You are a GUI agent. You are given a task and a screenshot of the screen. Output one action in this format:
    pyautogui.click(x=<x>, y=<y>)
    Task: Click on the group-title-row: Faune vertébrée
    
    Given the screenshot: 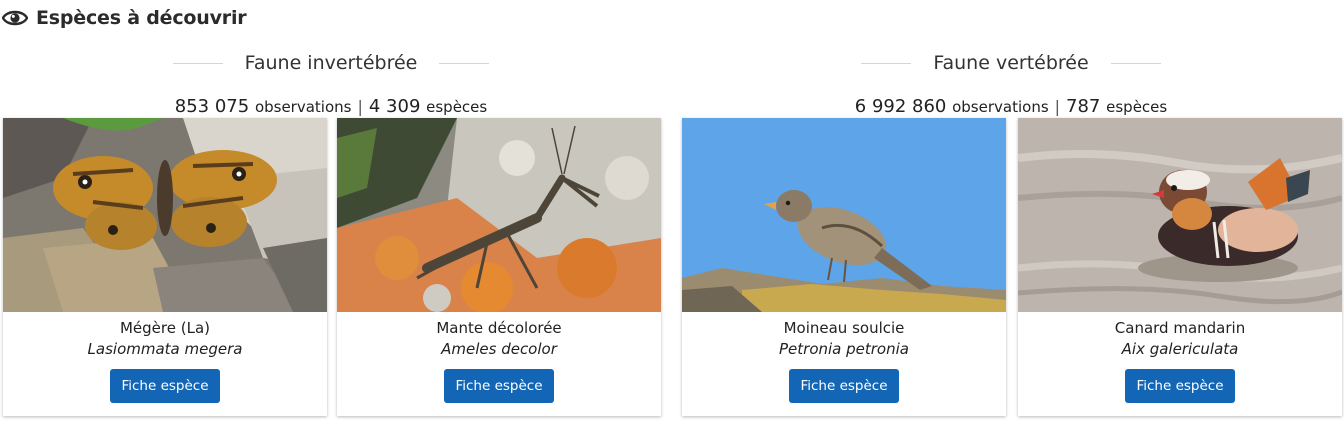 What is the action you would take?
    pyautogui.click(x=1011, y=63)
    